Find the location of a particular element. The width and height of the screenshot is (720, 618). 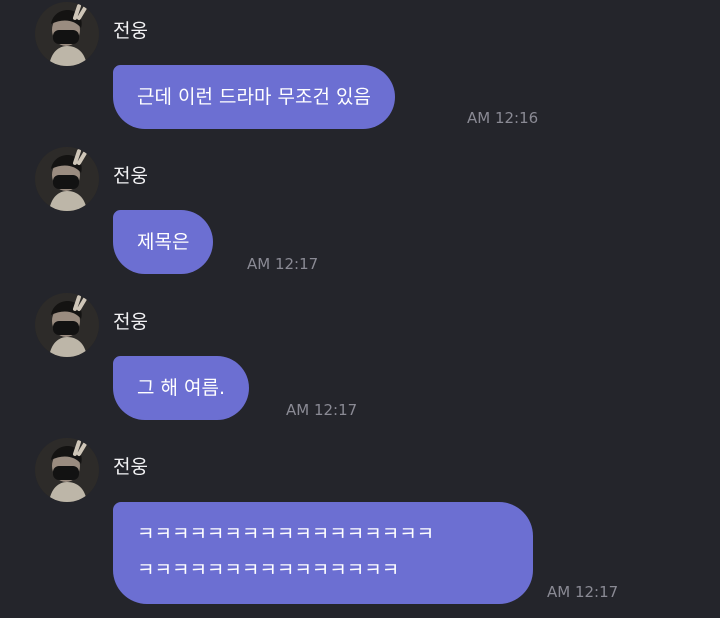

message-text: 근데 이런 드라마 무조건 있음 is located at coordinates (254, 97).